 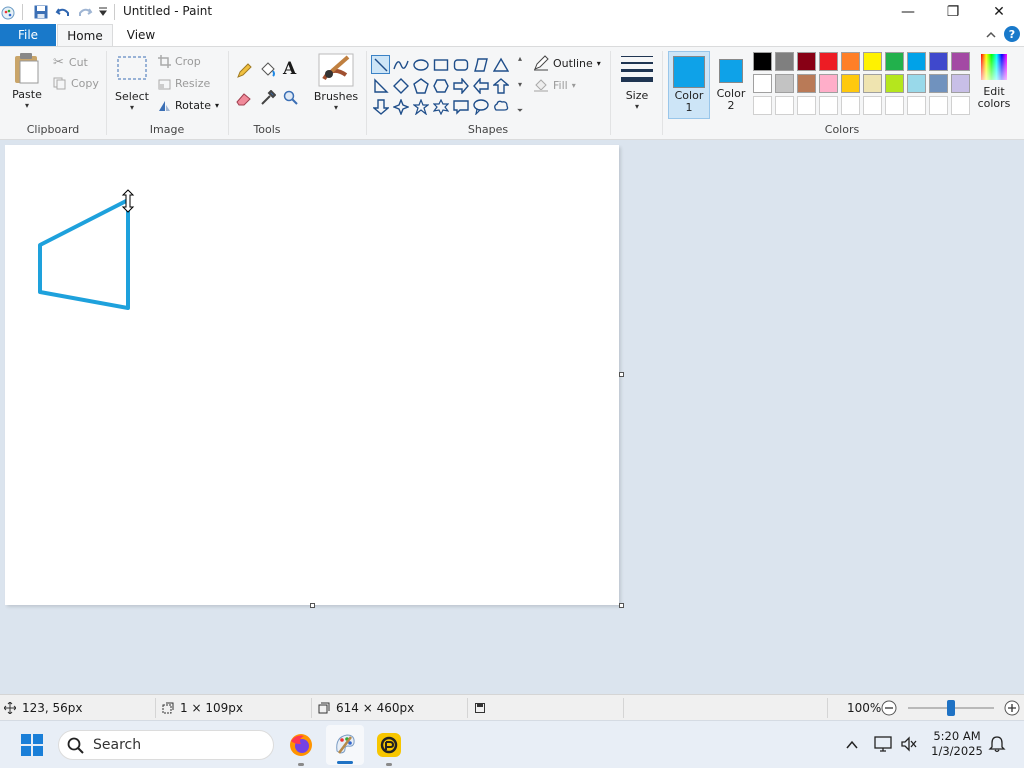 I want to click on brushes-button: Brushes ▾, so click(x=336, y=85).